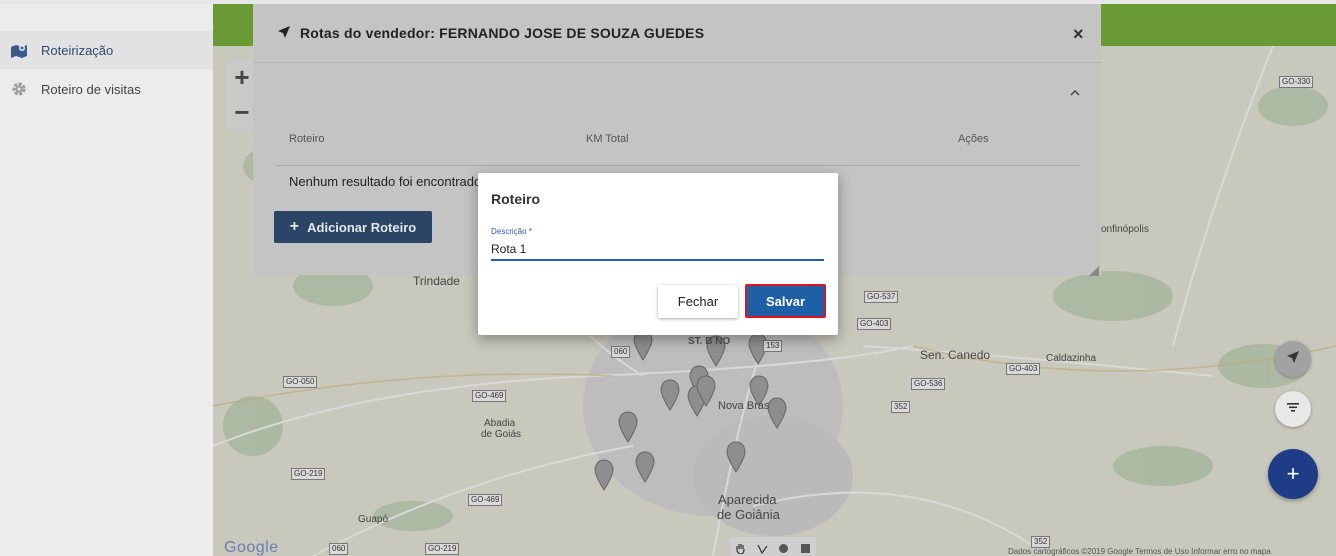 The height and width of the screenshot is (556, 1336). Describe the element at coordinates (762, 548) in the screenshot. I see `polyline-icon` at that location.